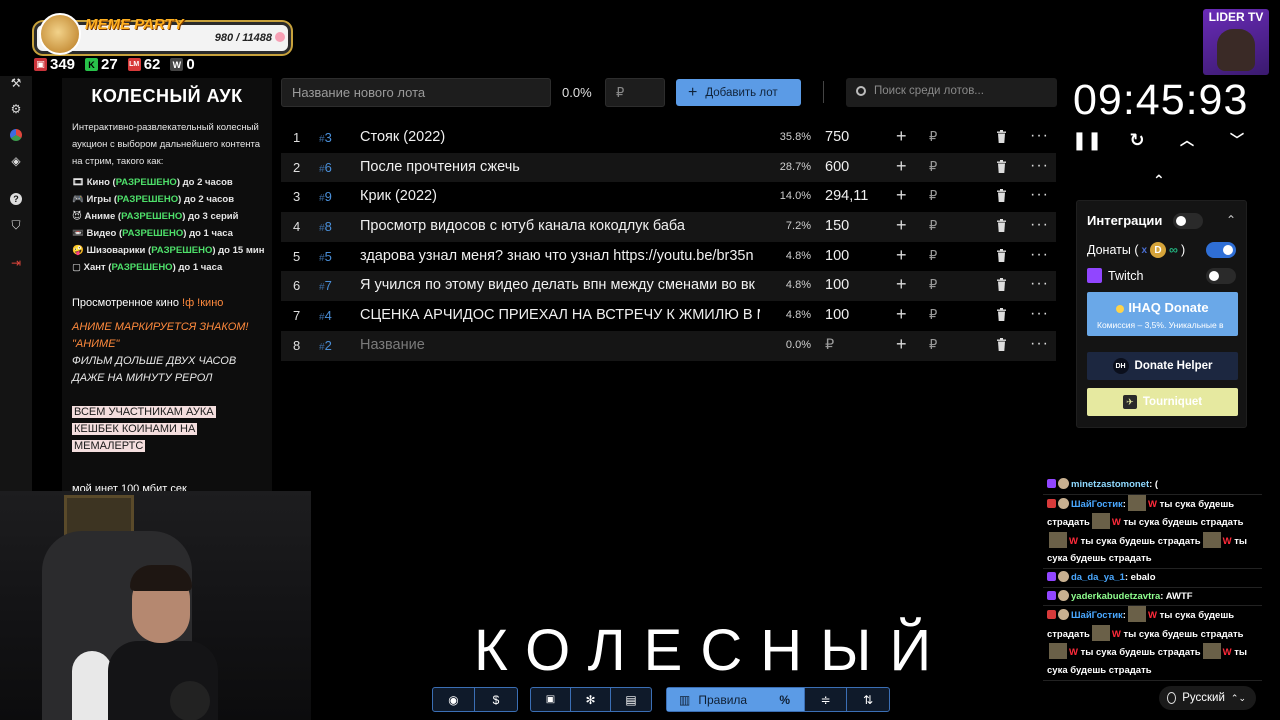 This screenshot has width=1280, height=720. What do you see at coordinates (125, 303) in the screenshot?
I see `watched-label: Просмотренное кино` at bounding box center [125, 303].